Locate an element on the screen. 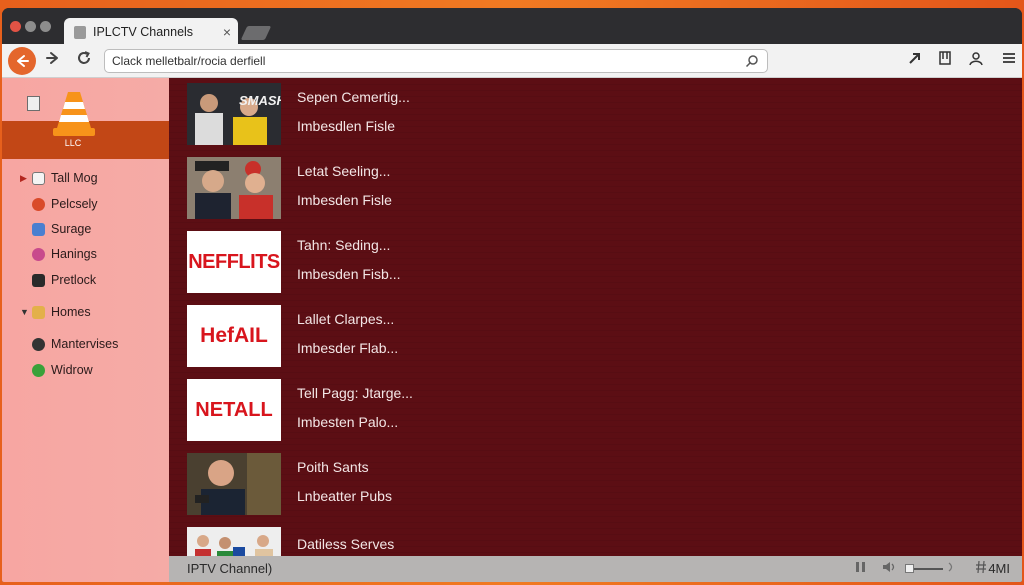  forward-button is located at coordinates (53, 61).